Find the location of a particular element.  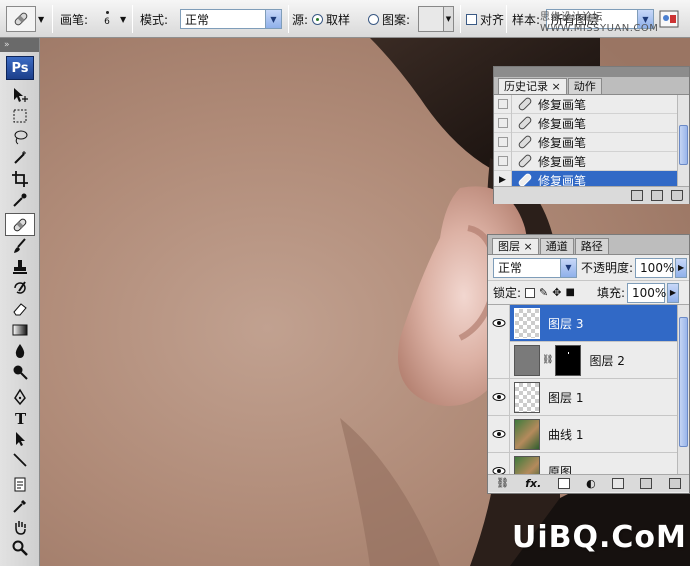

tab-actions: 动作 is located at coordinates (584, 86).